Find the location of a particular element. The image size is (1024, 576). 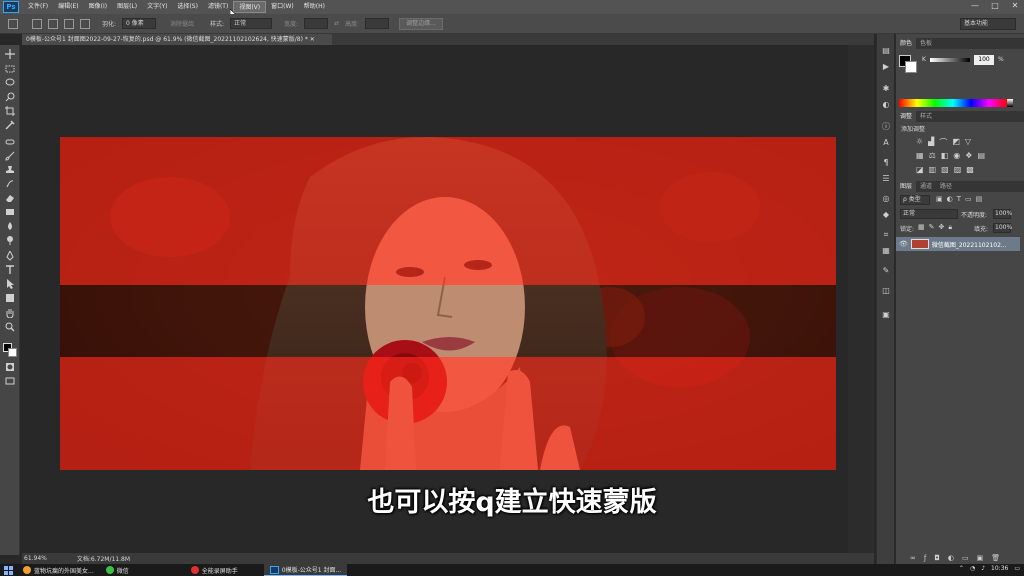

network-icon: ◔ is located at coordinates (972, 568).